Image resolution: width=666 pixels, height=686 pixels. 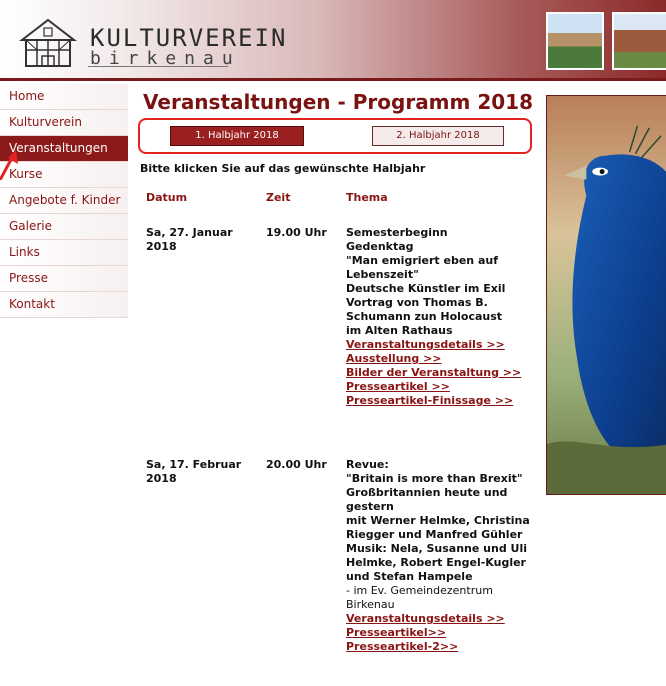 What do you see at coordinates (64, 97) in the screenshot?
I see `sidebar-item-home: Home` at bounding box center [64, 97].